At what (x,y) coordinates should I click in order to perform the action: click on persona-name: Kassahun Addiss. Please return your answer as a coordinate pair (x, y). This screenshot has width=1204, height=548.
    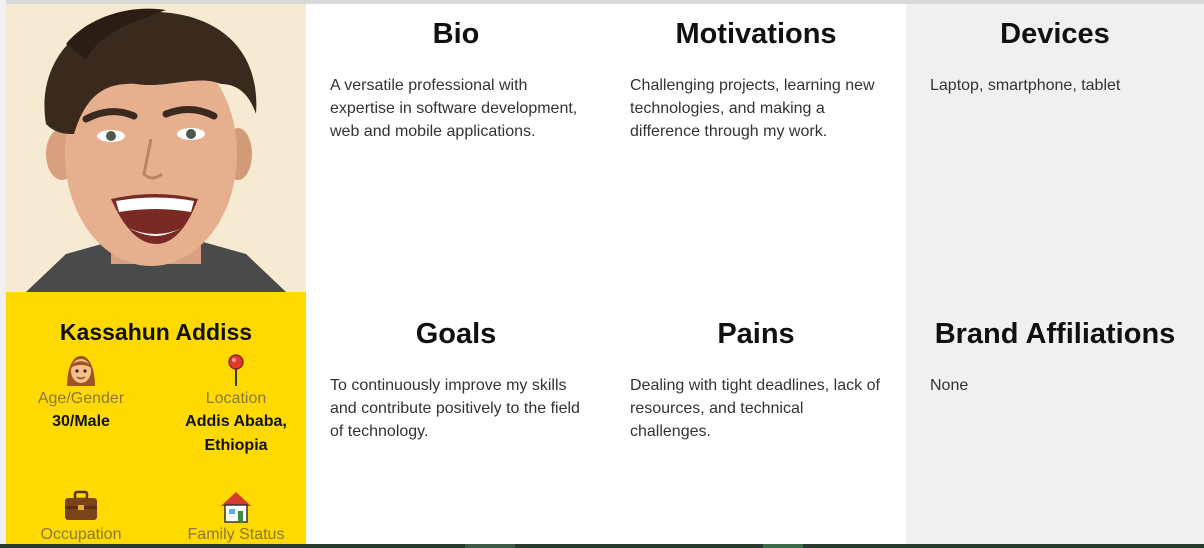
    Looking at the image, I should click on (156, 332).